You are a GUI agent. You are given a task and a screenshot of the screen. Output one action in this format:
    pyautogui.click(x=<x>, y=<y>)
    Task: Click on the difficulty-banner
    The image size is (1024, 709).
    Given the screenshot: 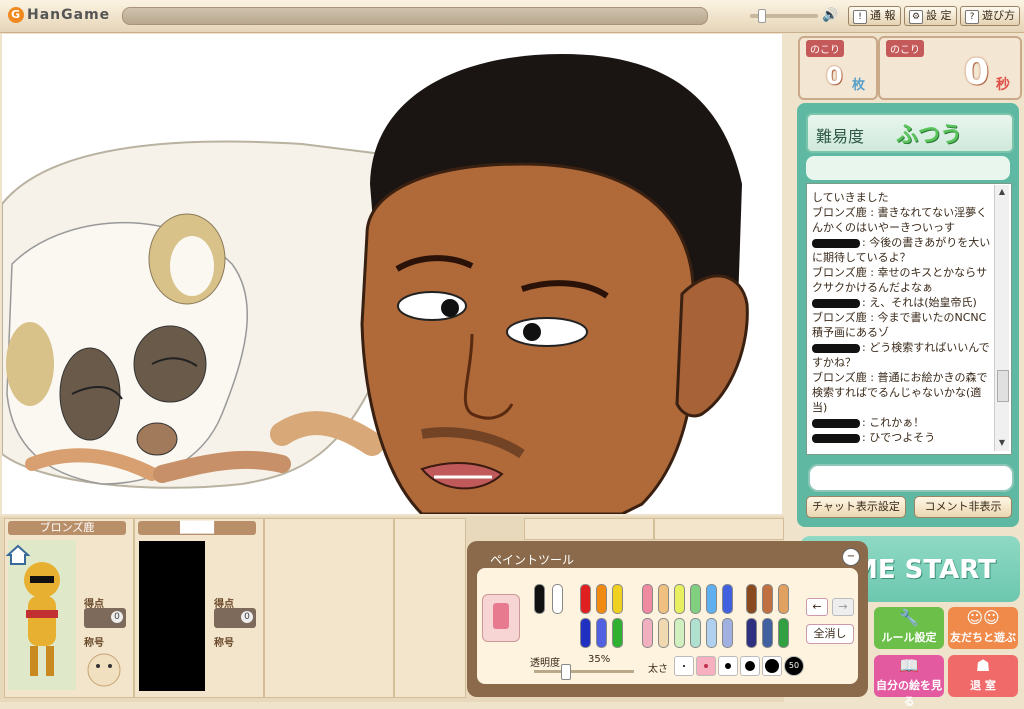 What is the action you would take?
    pyautogui.click(x=908, y=168)
    